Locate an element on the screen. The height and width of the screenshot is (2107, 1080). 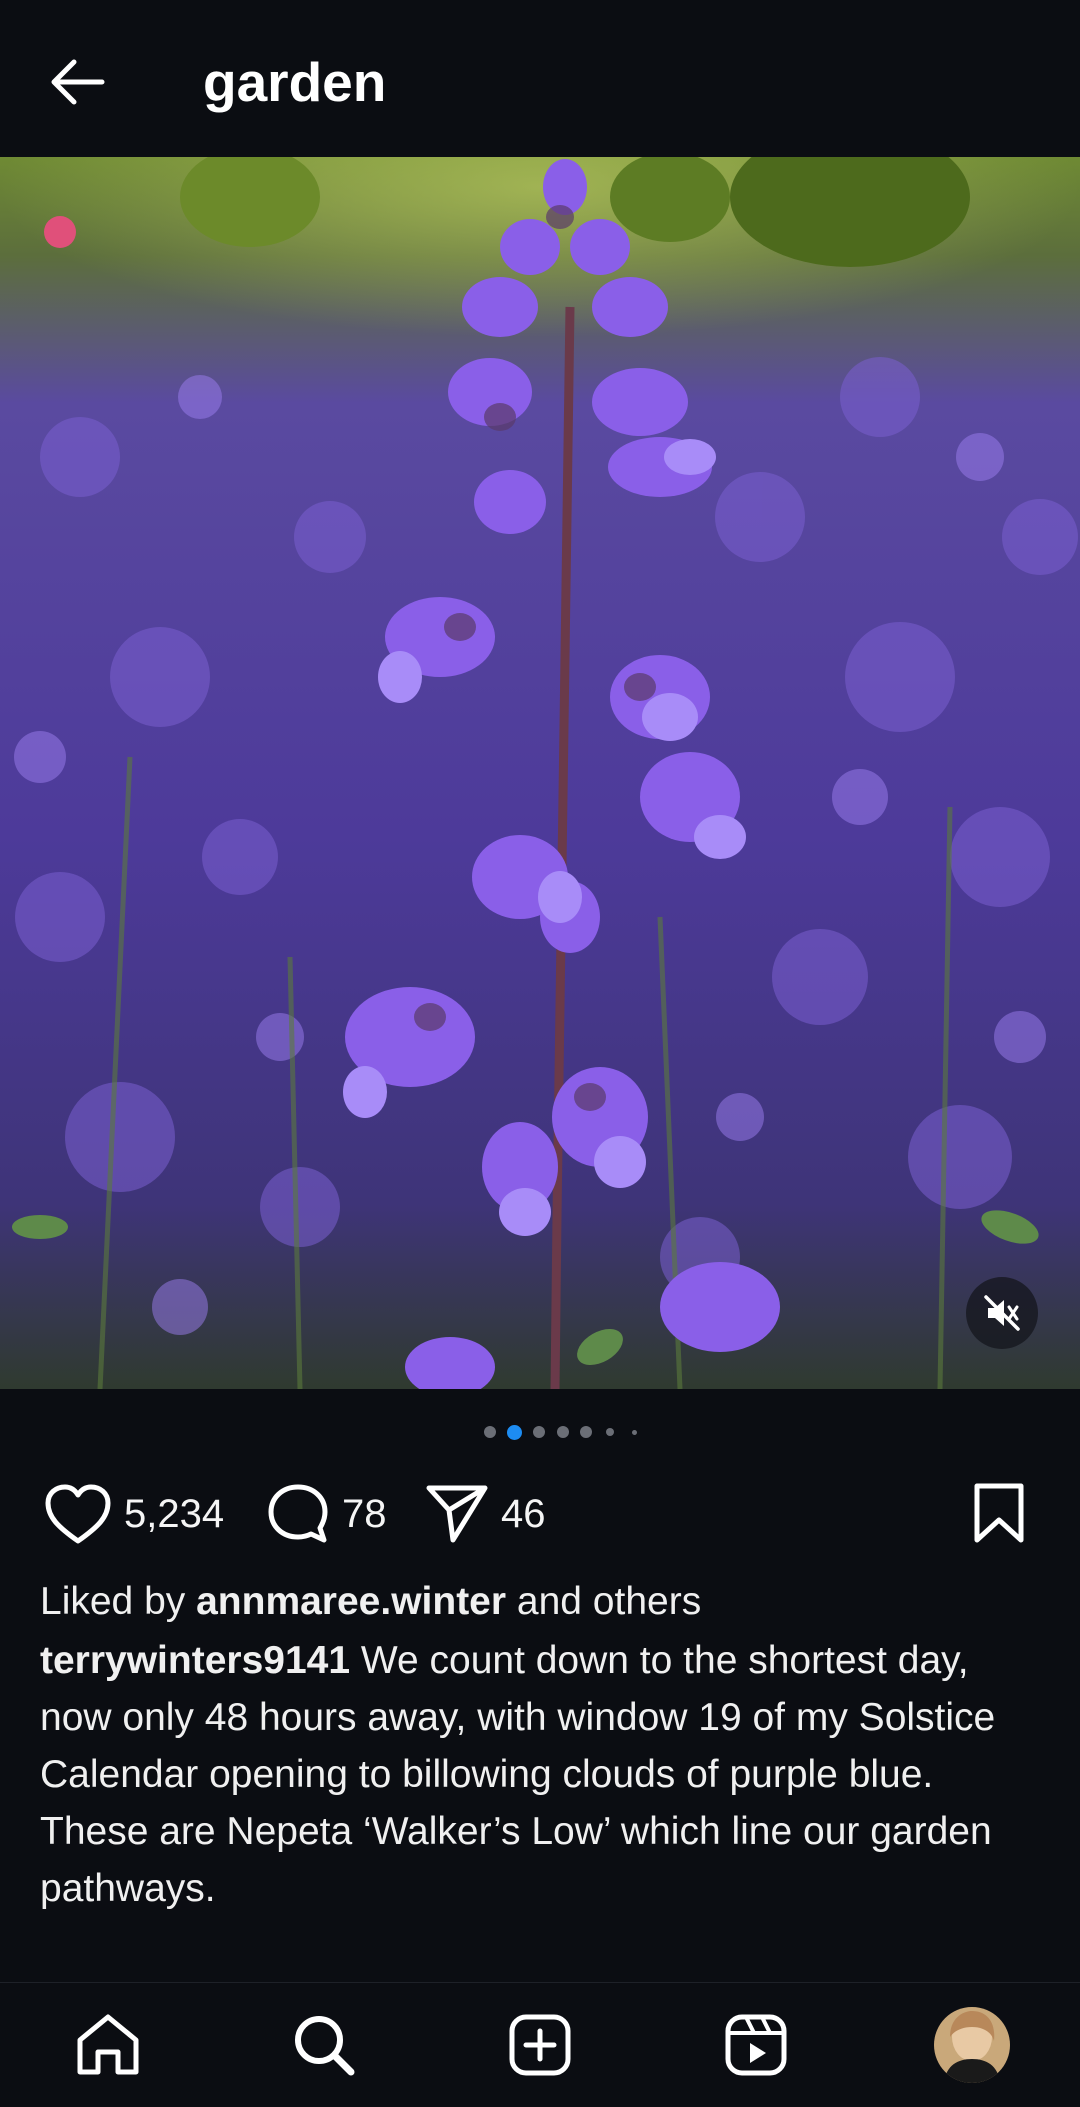
post-actions: 5,234 78 46 is located at coordinates (540, 1514).